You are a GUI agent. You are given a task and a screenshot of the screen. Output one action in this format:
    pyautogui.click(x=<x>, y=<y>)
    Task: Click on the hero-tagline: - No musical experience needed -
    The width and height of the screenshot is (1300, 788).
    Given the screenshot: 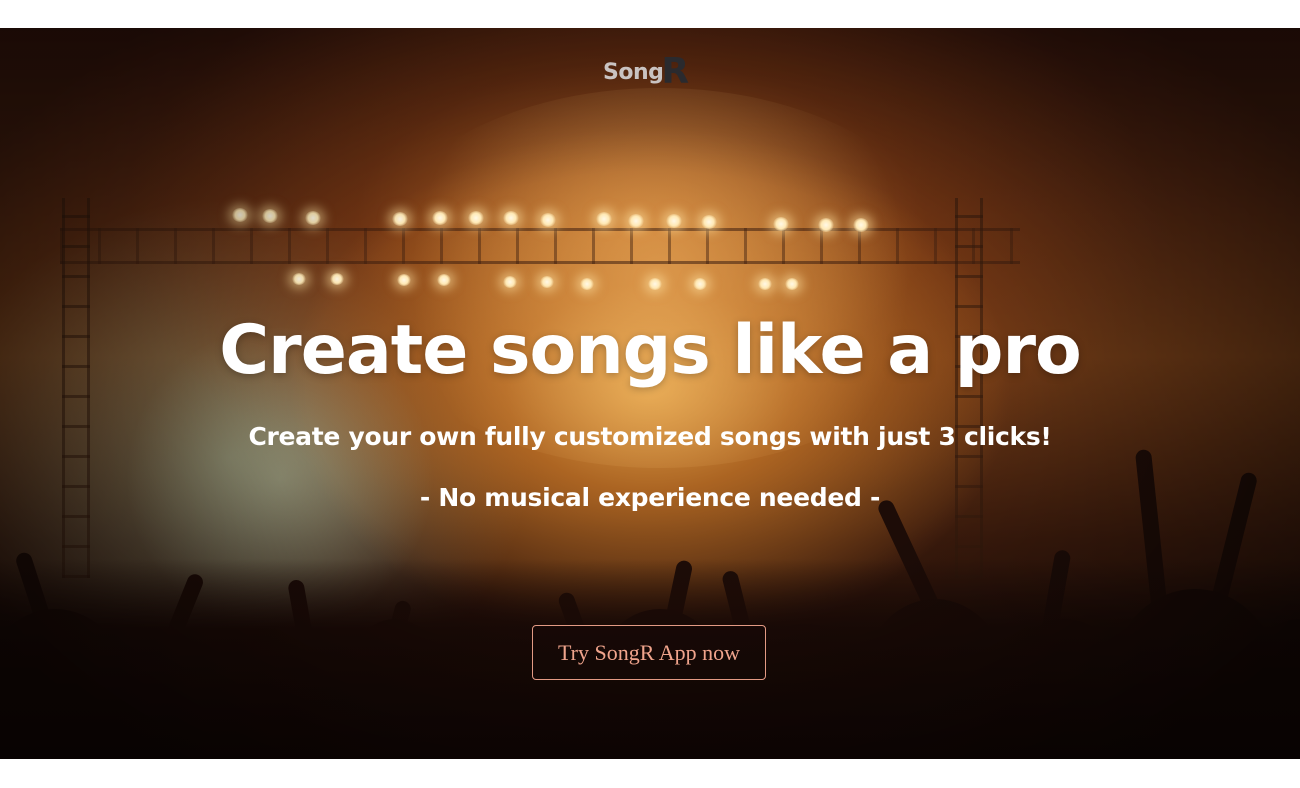 What is the action you would take?
    pyautogui.click(x=650, y=497)
    